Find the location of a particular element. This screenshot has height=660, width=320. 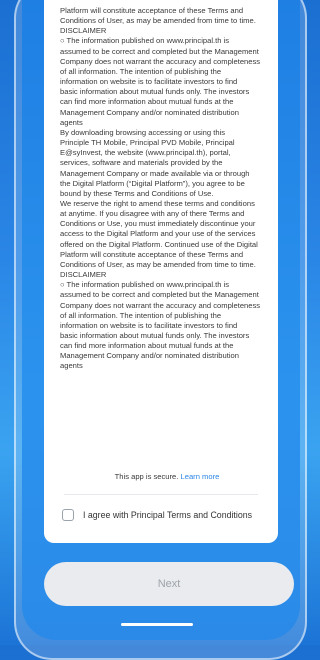

agree-checkbox is located at coordinates (68, 515).